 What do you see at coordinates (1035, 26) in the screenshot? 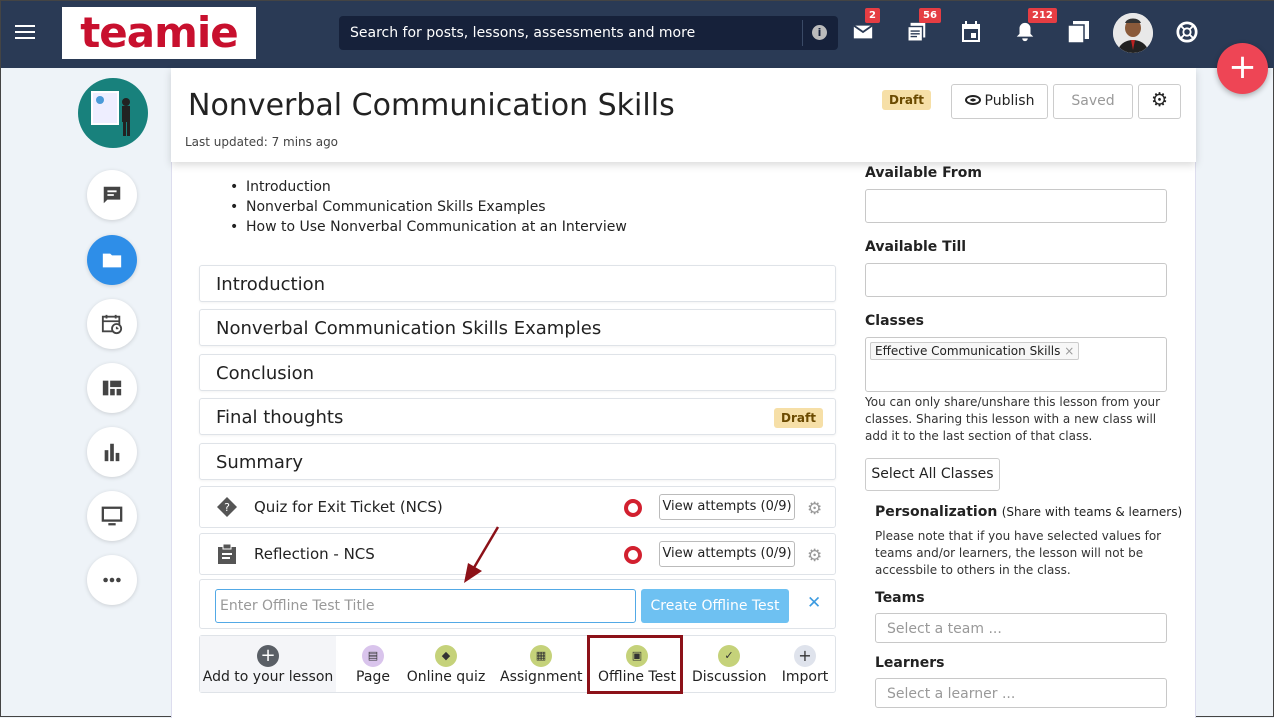
I see `bell-icon: 212` at bounding box center [1035, 26].